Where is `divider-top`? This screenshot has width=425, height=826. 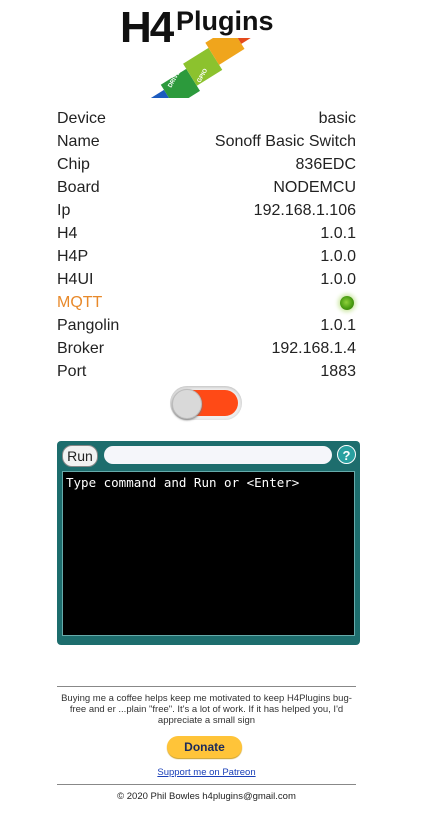 divider-top is located at coordinates (206, 686).